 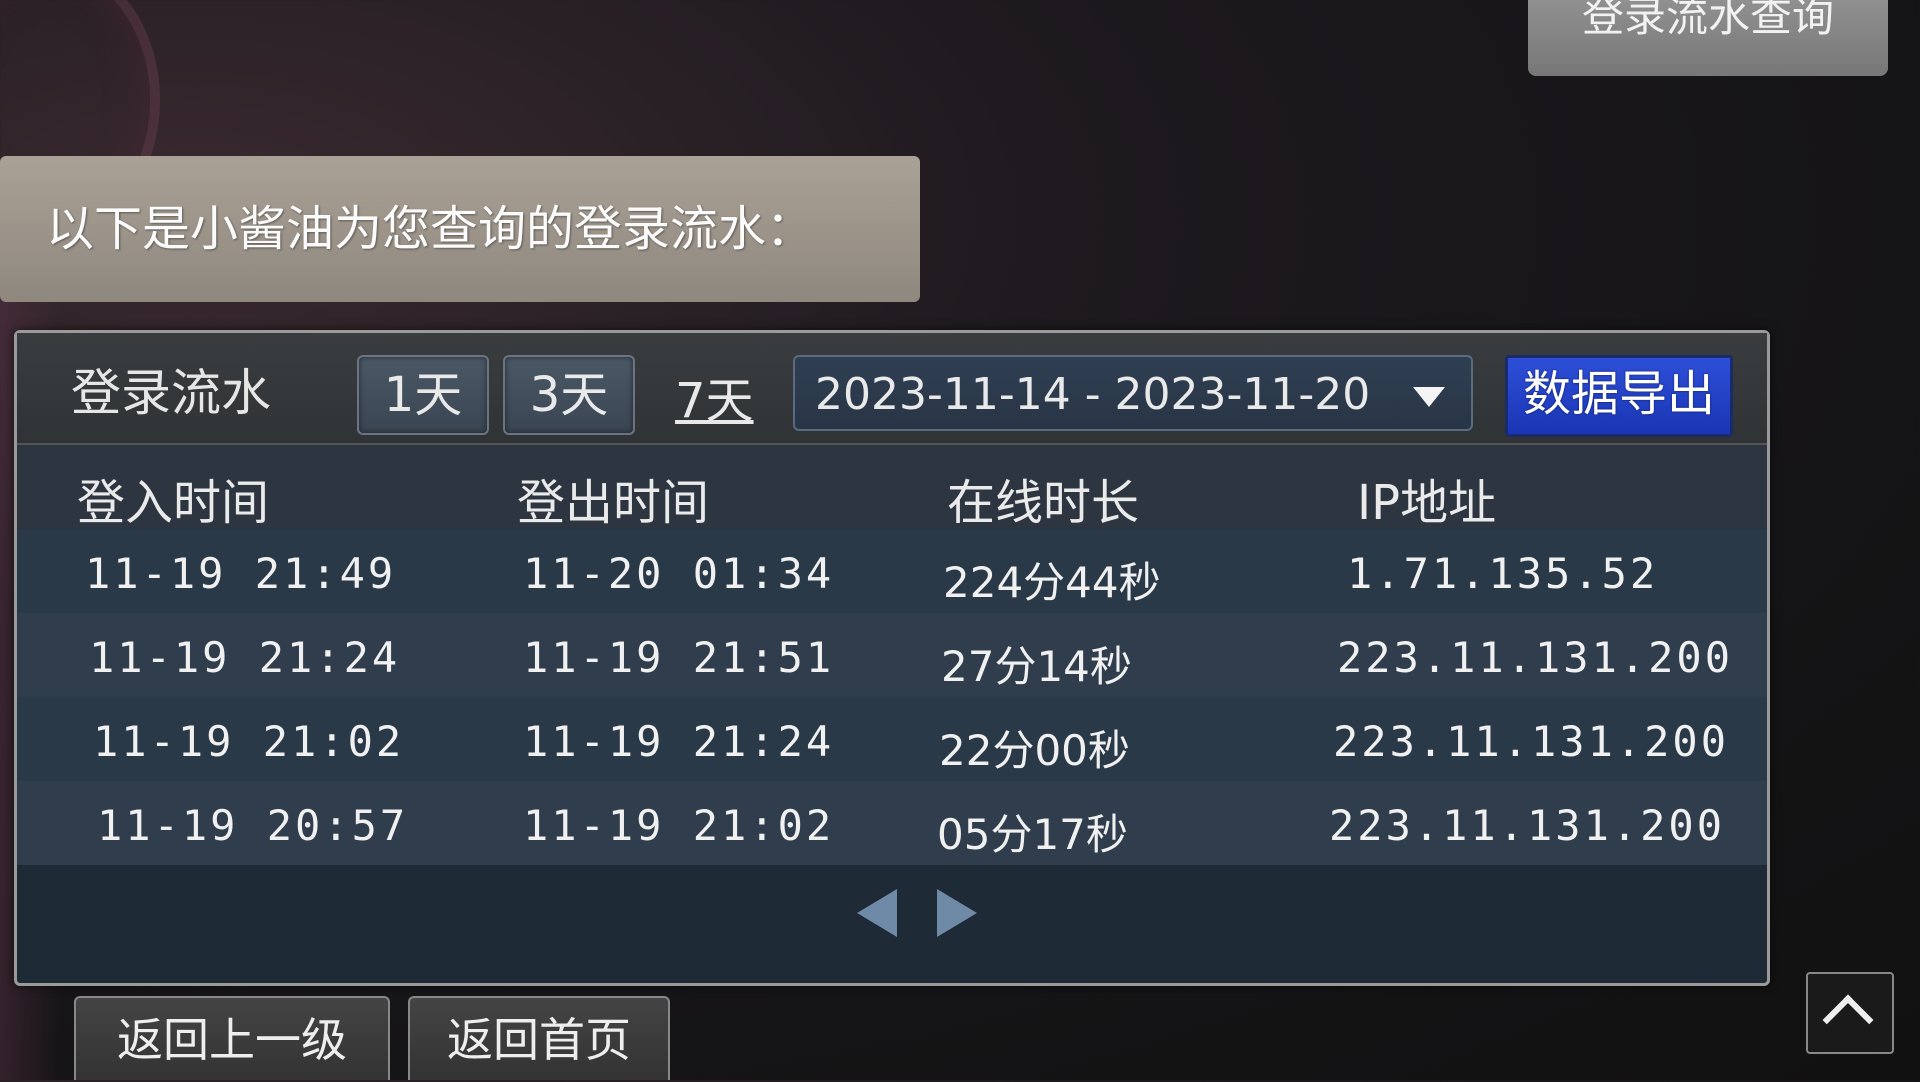 I want to click on cell-login-time: 11-19 21:24, so click(x=245, y=657).